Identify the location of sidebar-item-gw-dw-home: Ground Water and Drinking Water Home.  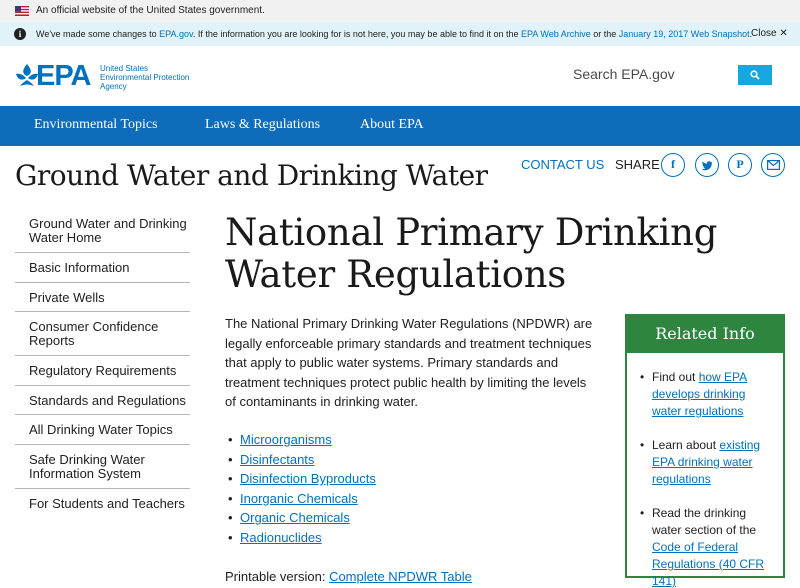
(102, 231).